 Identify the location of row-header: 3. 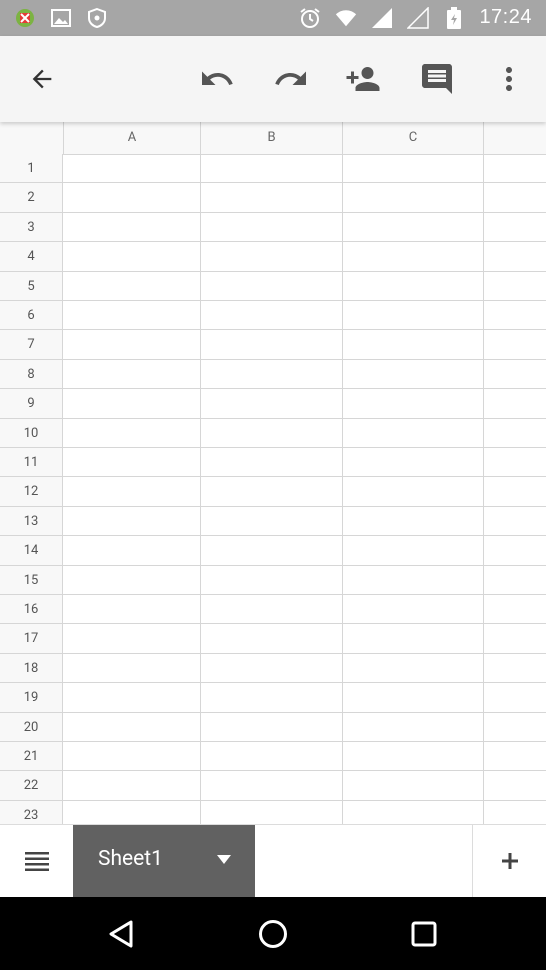
(31, 227).